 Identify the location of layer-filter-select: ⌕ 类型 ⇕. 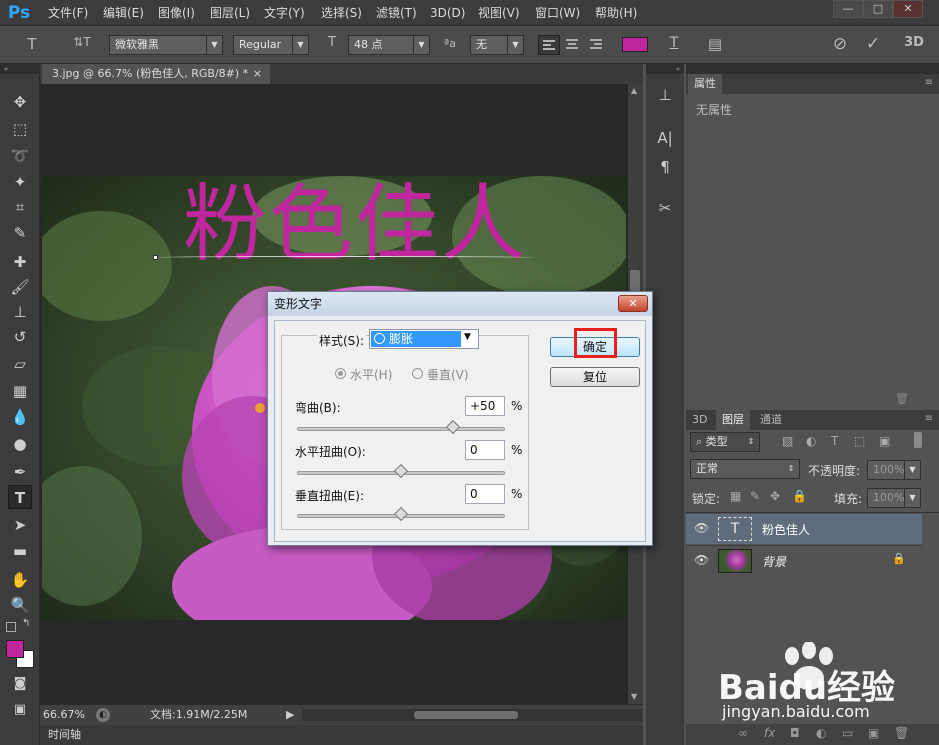
(725, 442).